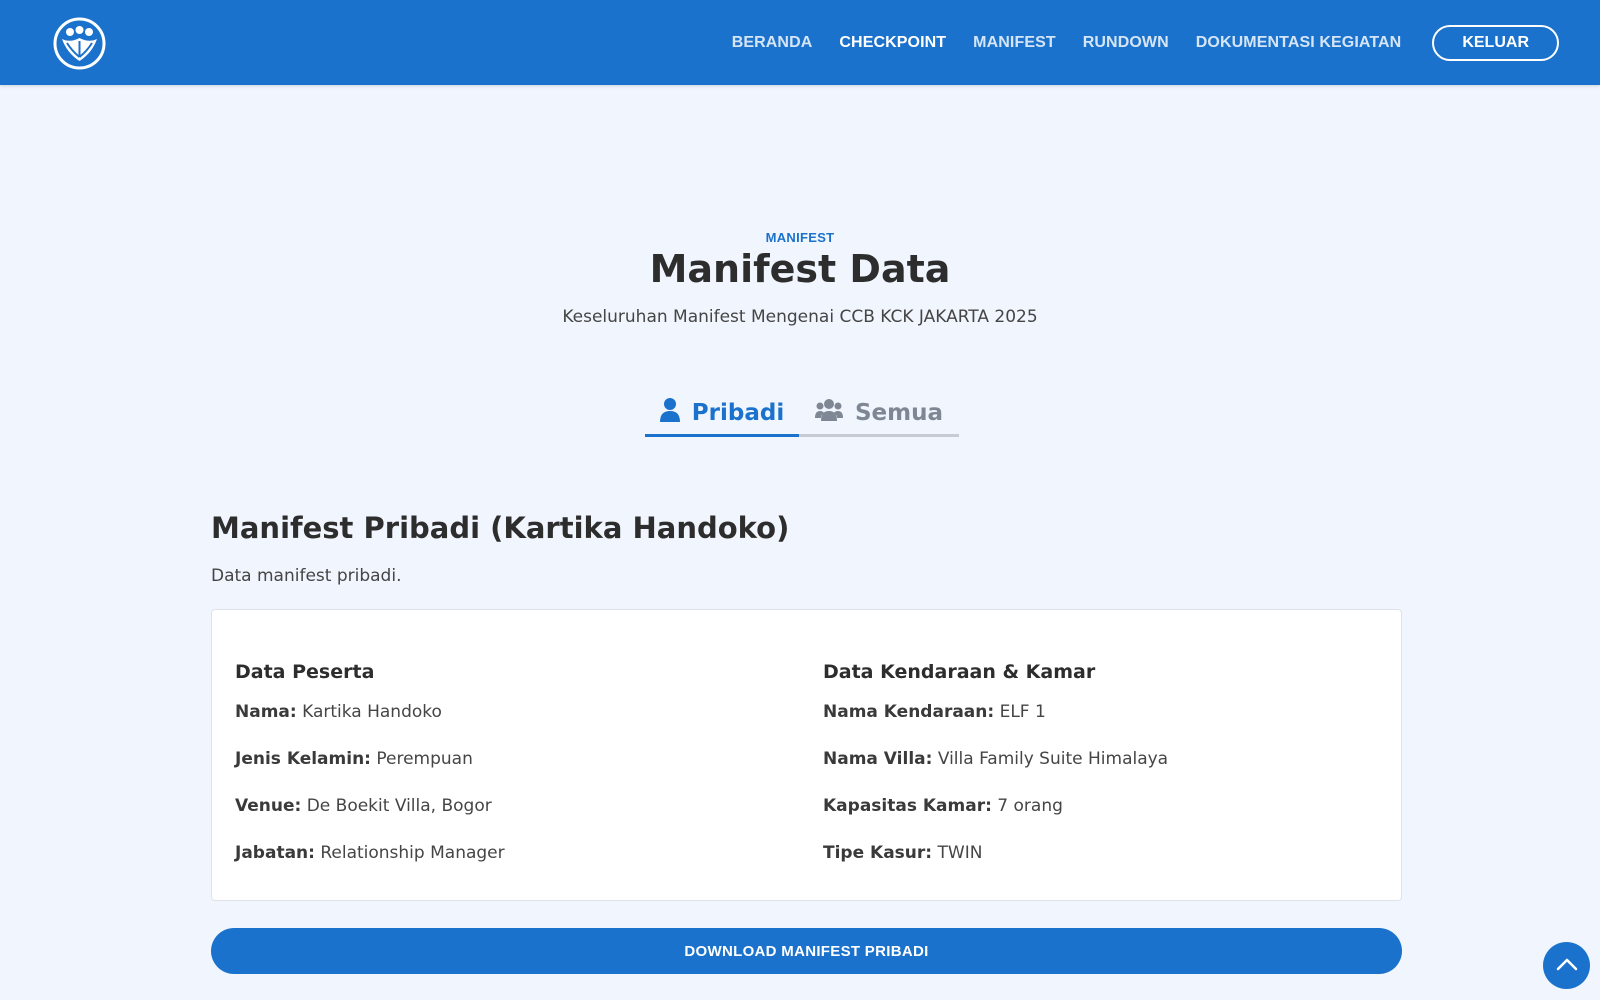 This screenshot has width=1600, height=1000. I want to click on nav-item-checkpoint: CHECKPOINT, so click(892, 43).